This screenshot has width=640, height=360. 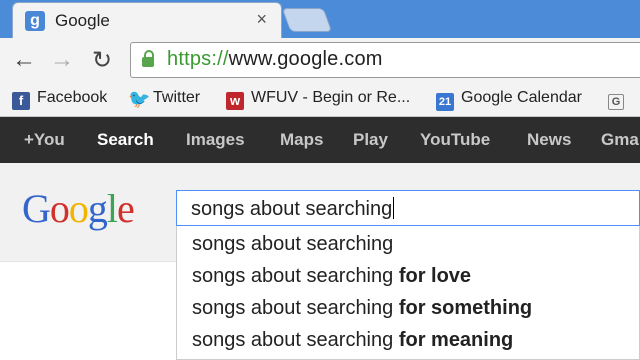 I want to click on gbar-images: Images, so click(x=215, y=140).